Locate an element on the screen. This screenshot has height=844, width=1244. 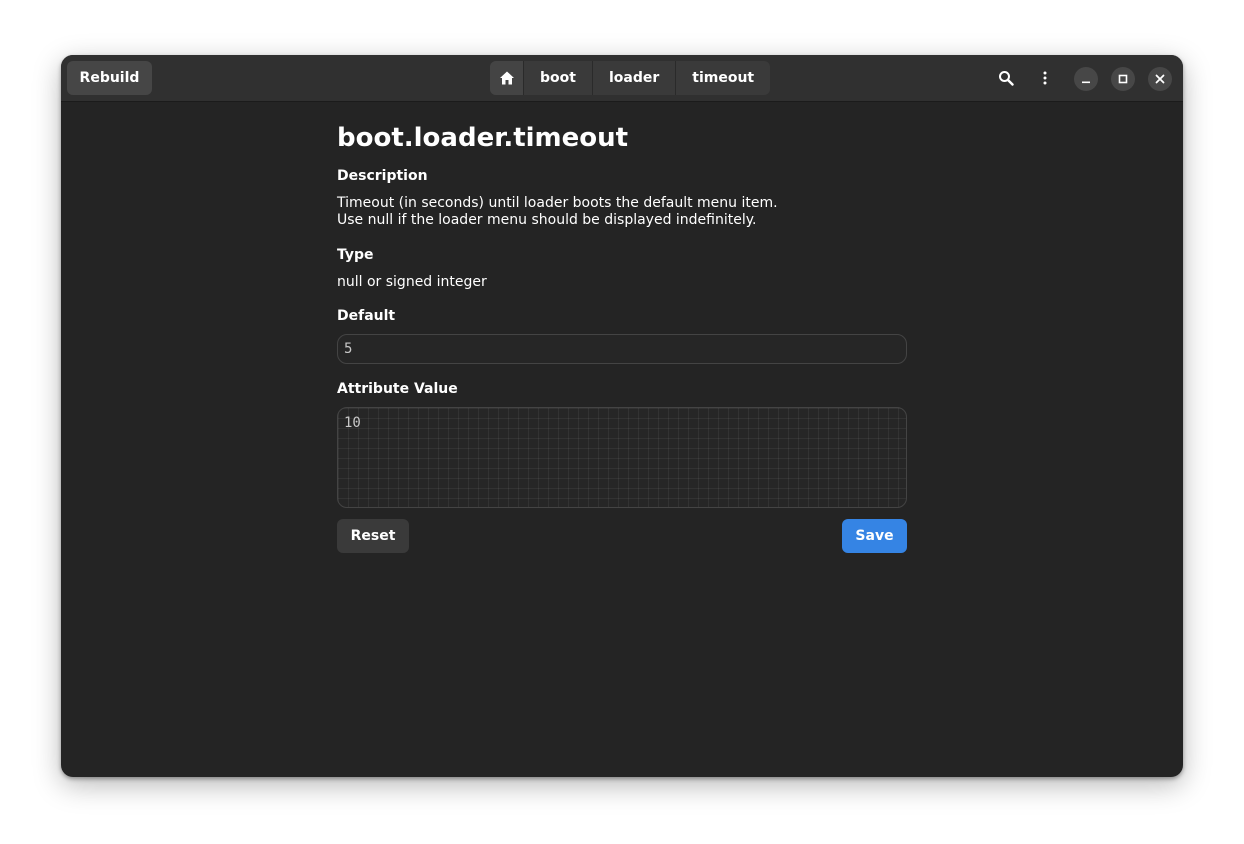
minimize-icon is located at coordinates (1086, 82).